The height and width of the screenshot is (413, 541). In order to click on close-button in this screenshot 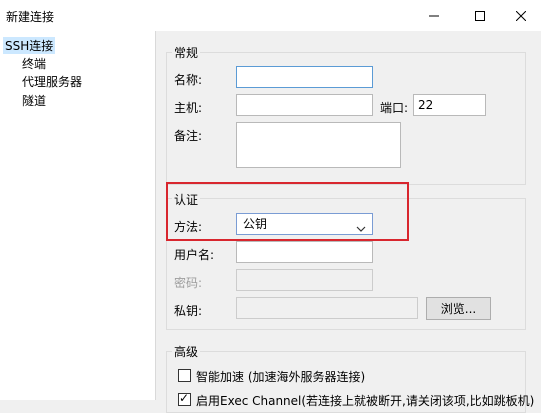, I will do `click(519, 15)`.